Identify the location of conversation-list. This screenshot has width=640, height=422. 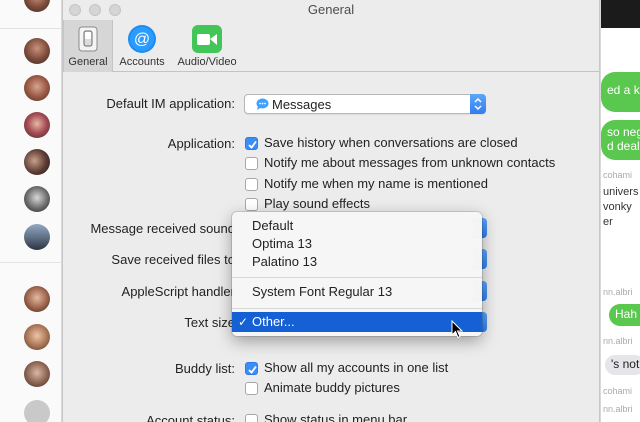
(31, 211).